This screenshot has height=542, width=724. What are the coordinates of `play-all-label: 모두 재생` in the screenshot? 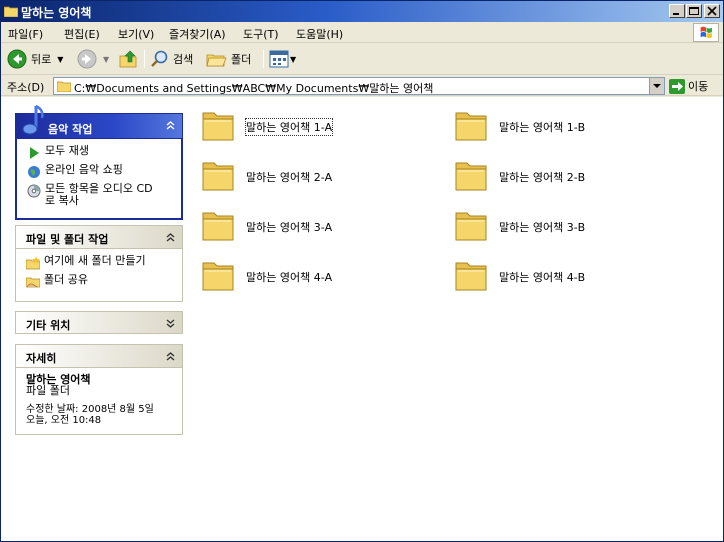 It's located at (67, 150).